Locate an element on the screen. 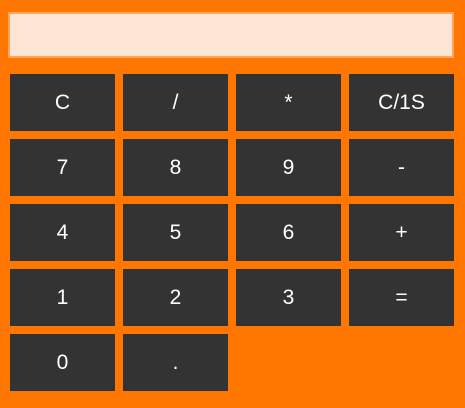 Image resolution: width=465 pixels, height=408 pixels. digit-3-button: 3 is located at coordinates (288, 297).